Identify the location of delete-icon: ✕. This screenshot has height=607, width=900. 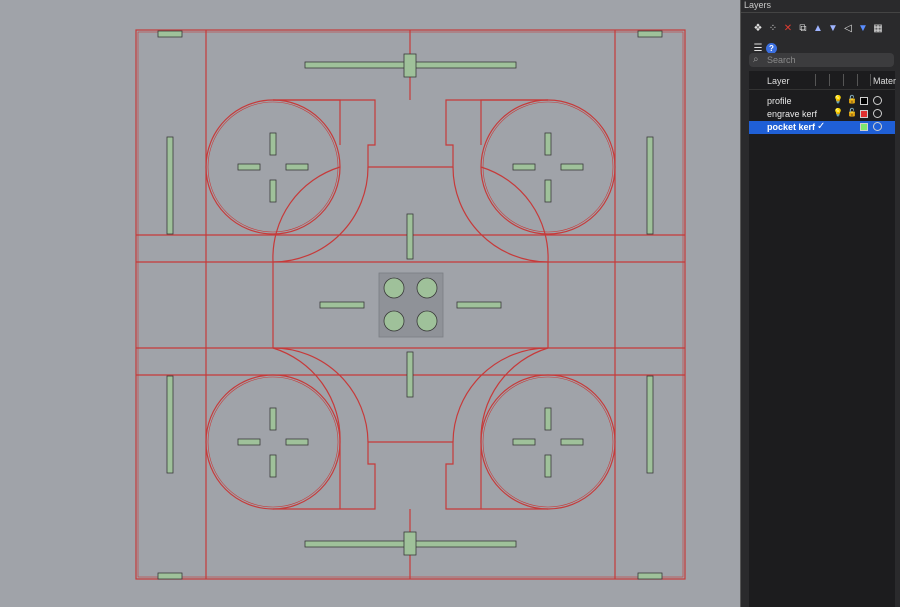
(788, 29).